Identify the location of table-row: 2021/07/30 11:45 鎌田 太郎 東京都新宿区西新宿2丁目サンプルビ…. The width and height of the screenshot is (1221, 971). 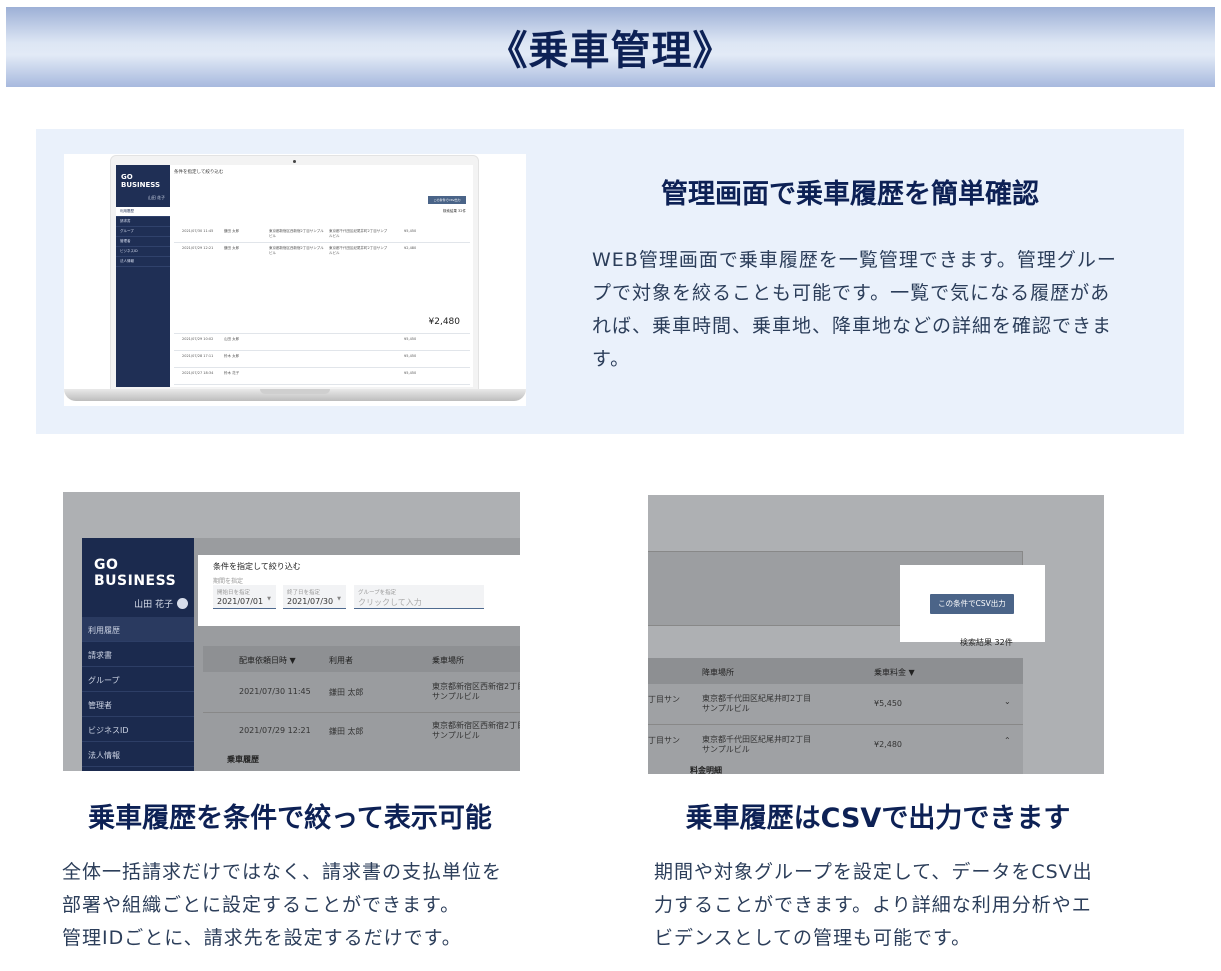
(361, 693).